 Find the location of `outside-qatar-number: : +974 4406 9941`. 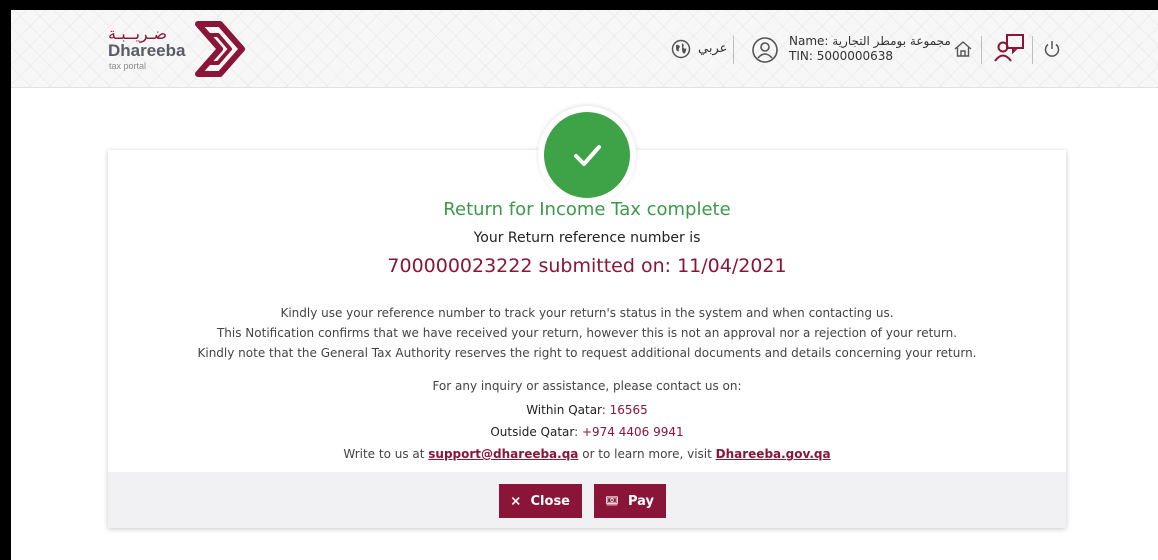

outside-qatar-number: : +974 4406 9941 is located at coordinates (629, 432).